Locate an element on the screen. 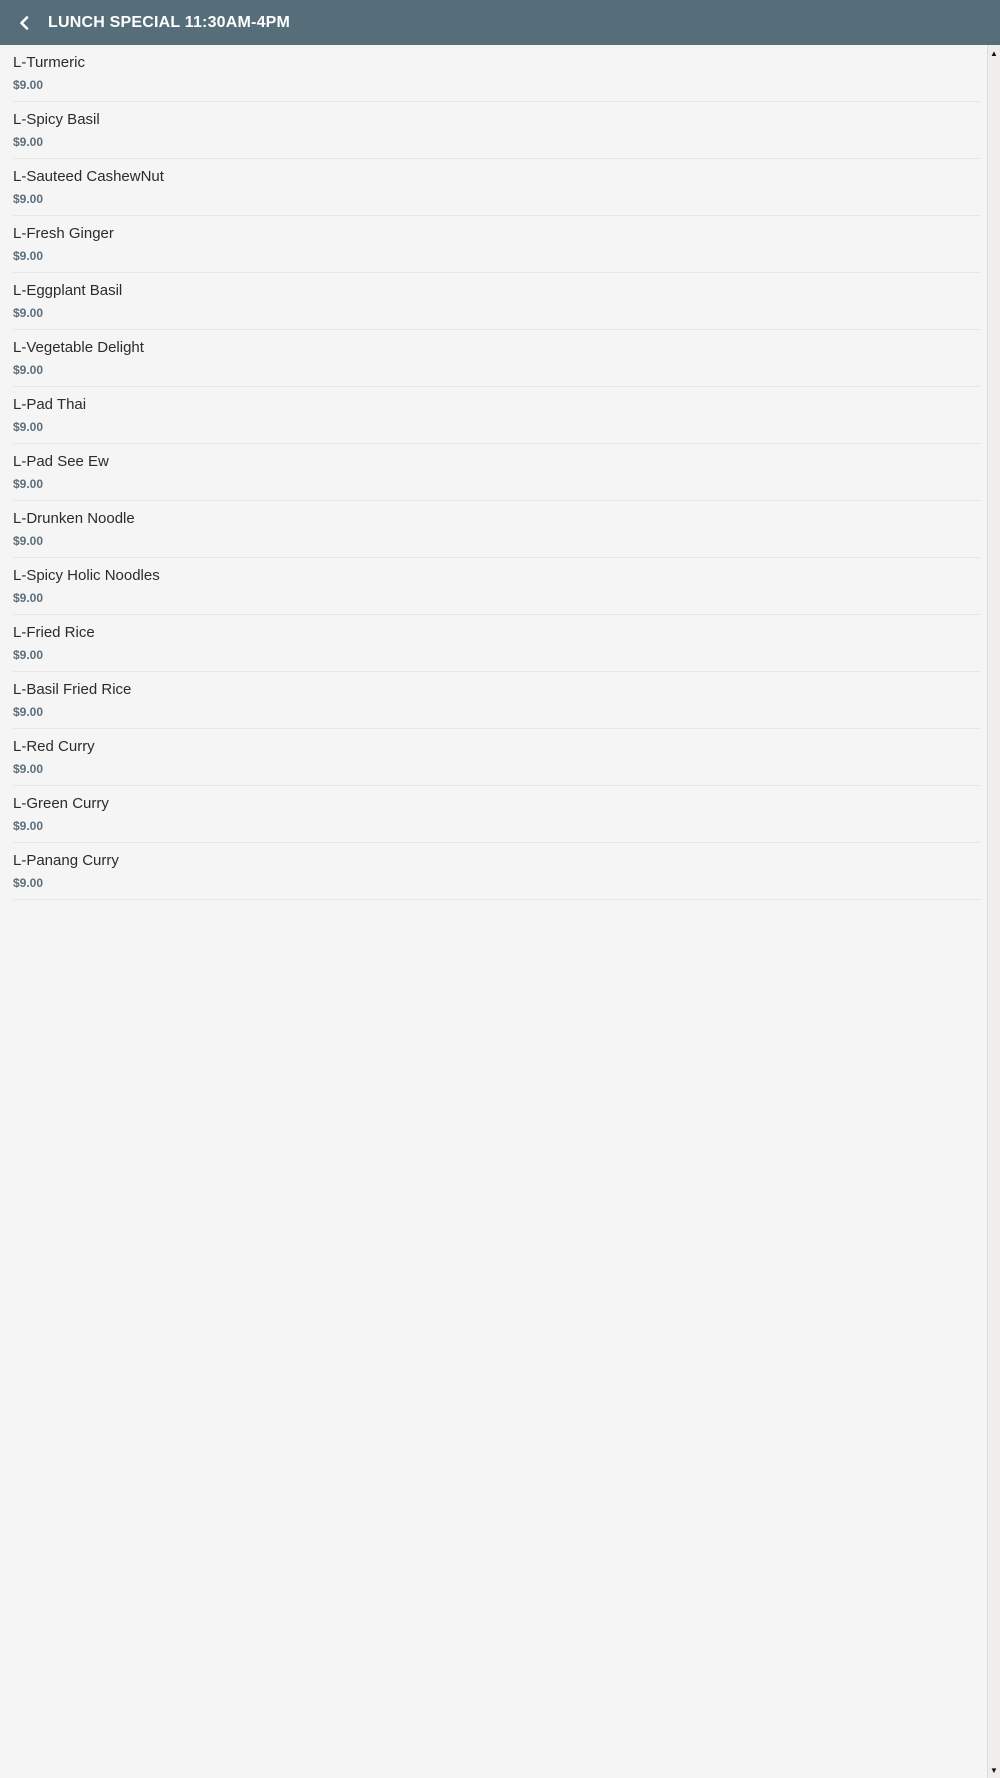 Image resolution: width=1000 pixels, height=1778 pixels. menu-item-name: L-Fried Rice is located at coordinates (54, 632).